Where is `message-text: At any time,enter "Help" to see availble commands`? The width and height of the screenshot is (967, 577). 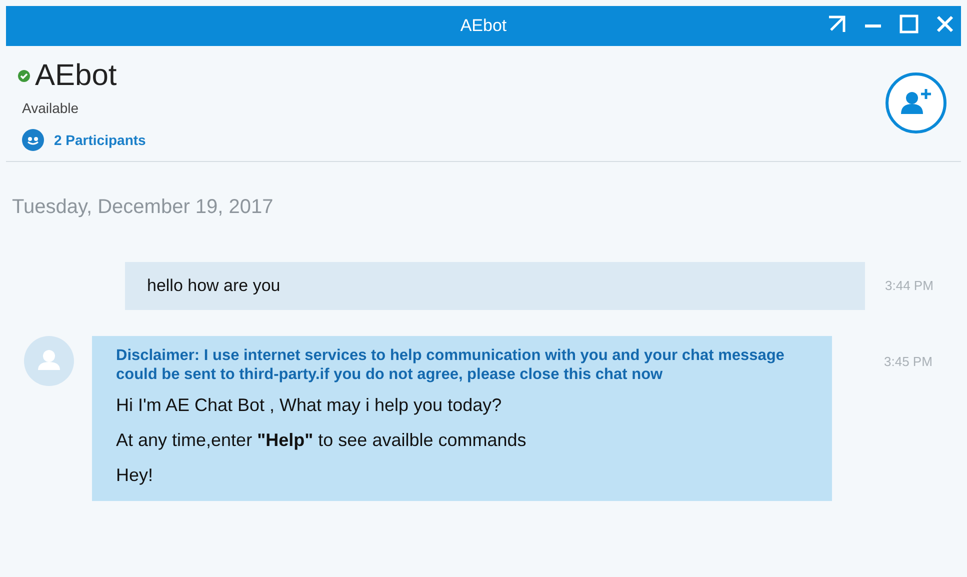 message-text: At any time,enter "Help" to see availble commands is located at coordinates (322, 440).